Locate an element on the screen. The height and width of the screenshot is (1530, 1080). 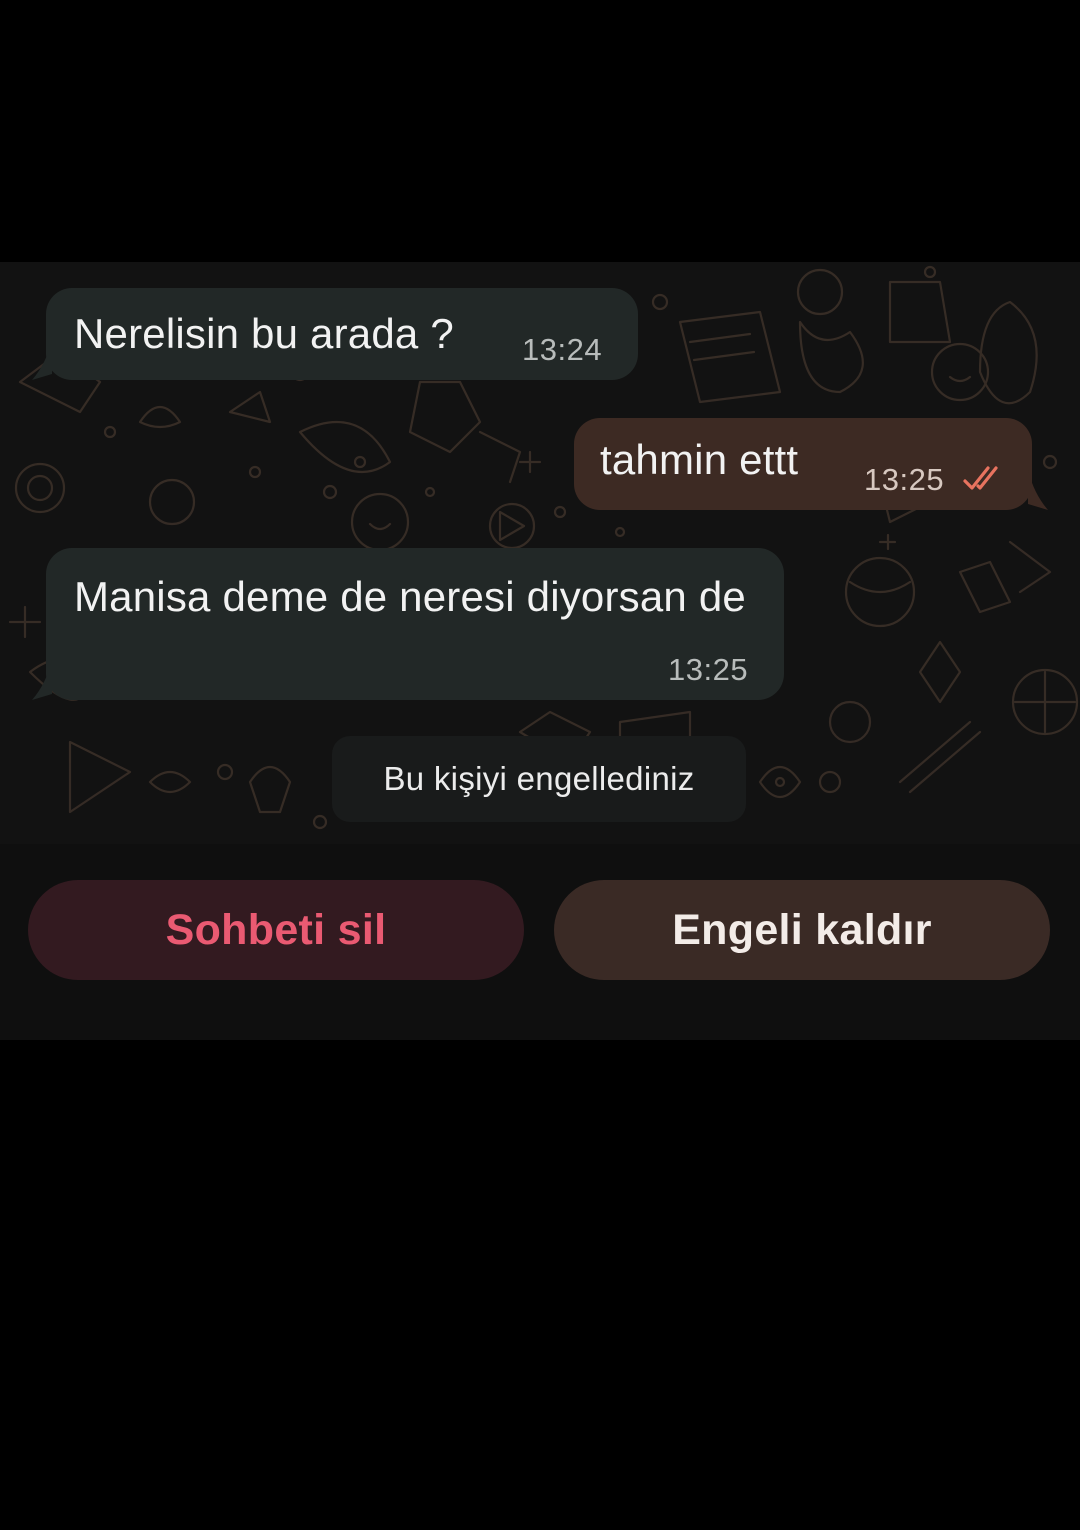
incoming-message: Manisa deme de neresi diyorsan de 13:25 is located at coordinates (408, 624).